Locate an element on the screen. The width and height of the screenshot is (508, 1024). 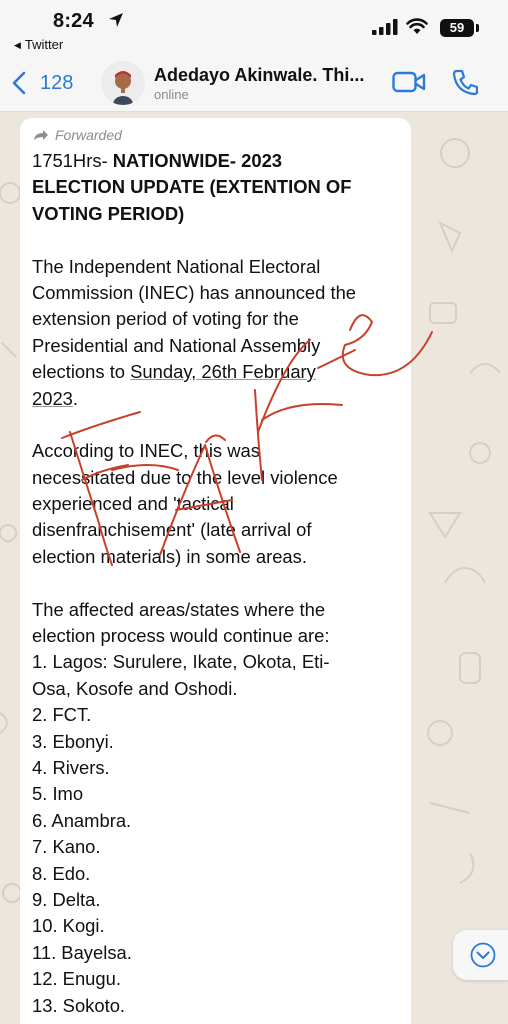
list-item: 10. Kogi. is located at coordinates (68, 926).